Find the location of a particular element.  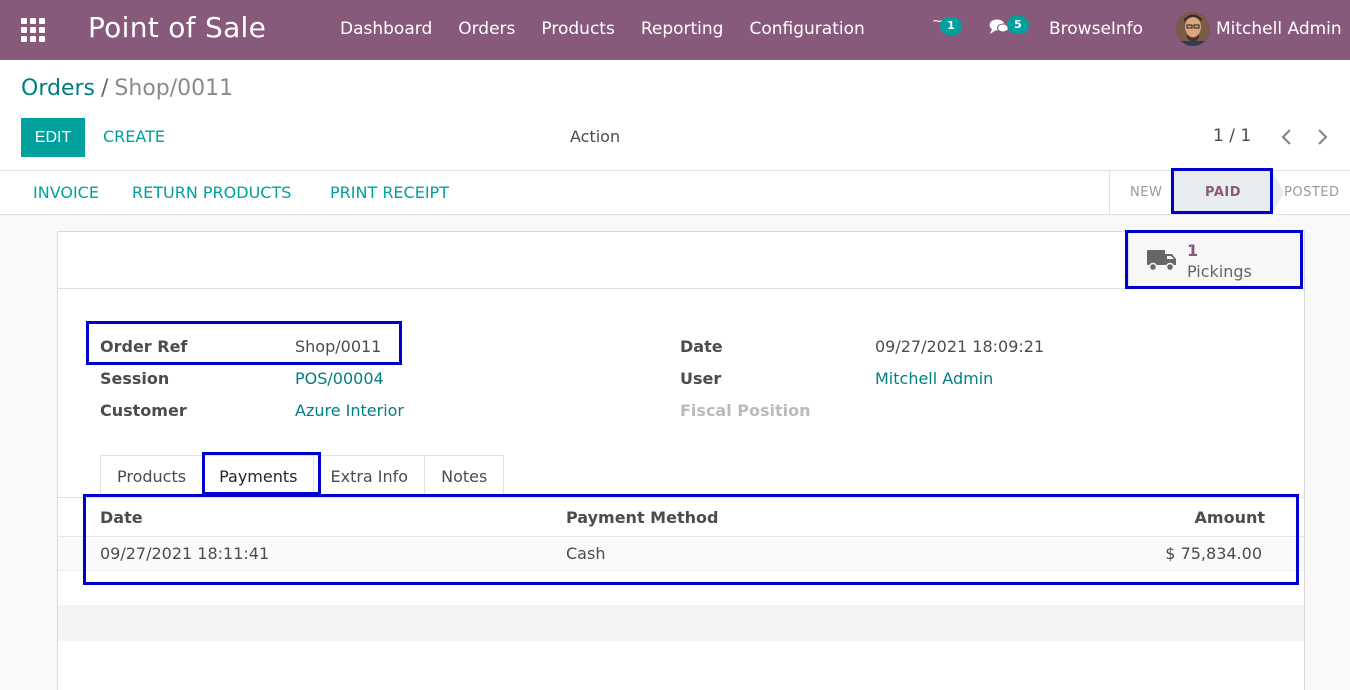

user-menu: Mitchell Admin is located at coordinates (1279, 29).